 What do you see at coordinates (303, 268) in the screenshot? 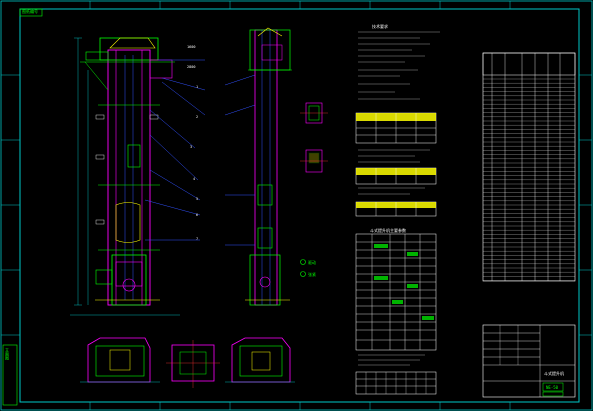
I see `legend-symbols` at bounding box center [303, 268].